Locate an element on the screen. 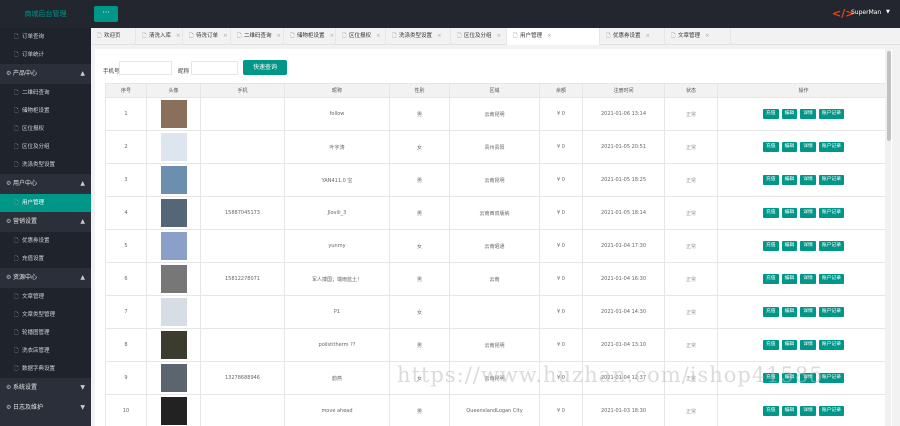 The image size is (900, 426). sidebar-item: 🗋 文章类型管理 is located at coordinates (45, 315).